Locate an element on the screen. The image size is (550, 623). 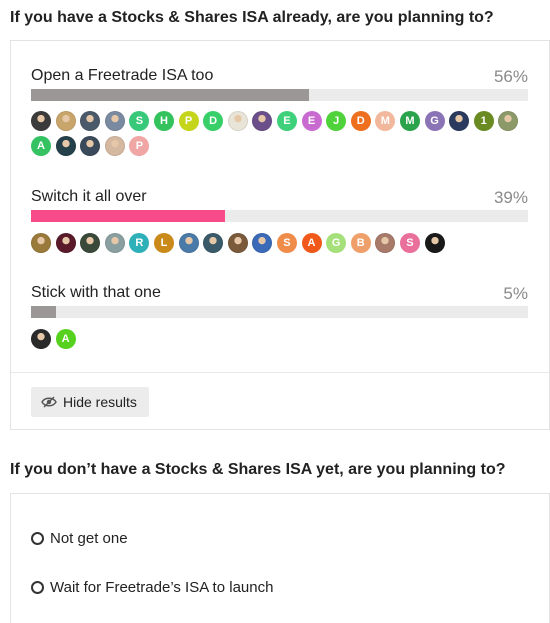
voter-avatar: B is located at coordinates (360, 243).